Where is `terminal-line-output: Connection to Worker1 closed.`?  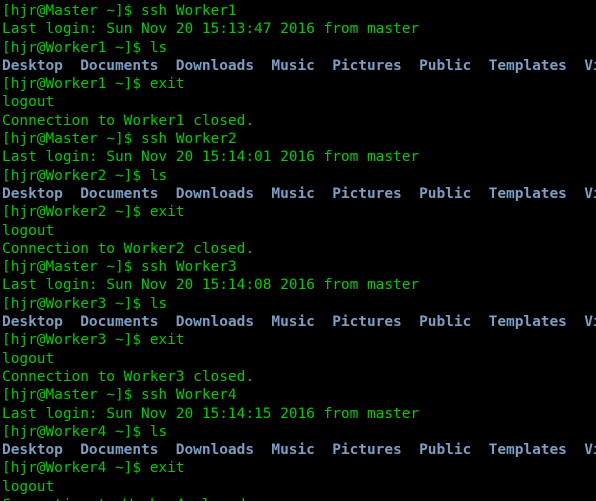
terminal-line-output: Connection to Worker1 closed. is located at coordinates (299, 121).